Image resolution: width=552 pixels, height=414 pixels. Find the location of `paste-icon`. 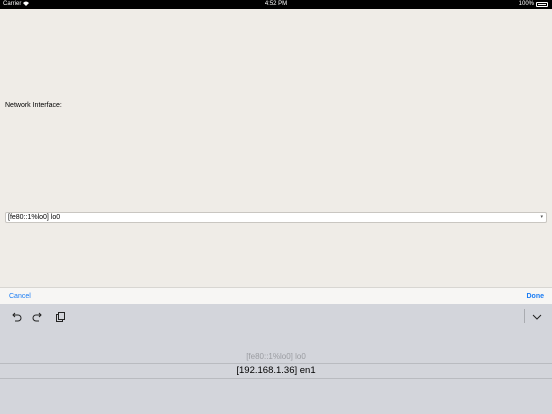

paste-icon is located at coordinates (60, 316).